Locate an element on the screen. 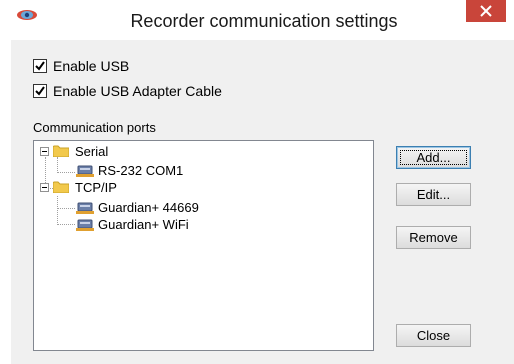 The height and width of the screenshot is (364, 514). remove-button-label: Remove is located at coordinates (433, 237).